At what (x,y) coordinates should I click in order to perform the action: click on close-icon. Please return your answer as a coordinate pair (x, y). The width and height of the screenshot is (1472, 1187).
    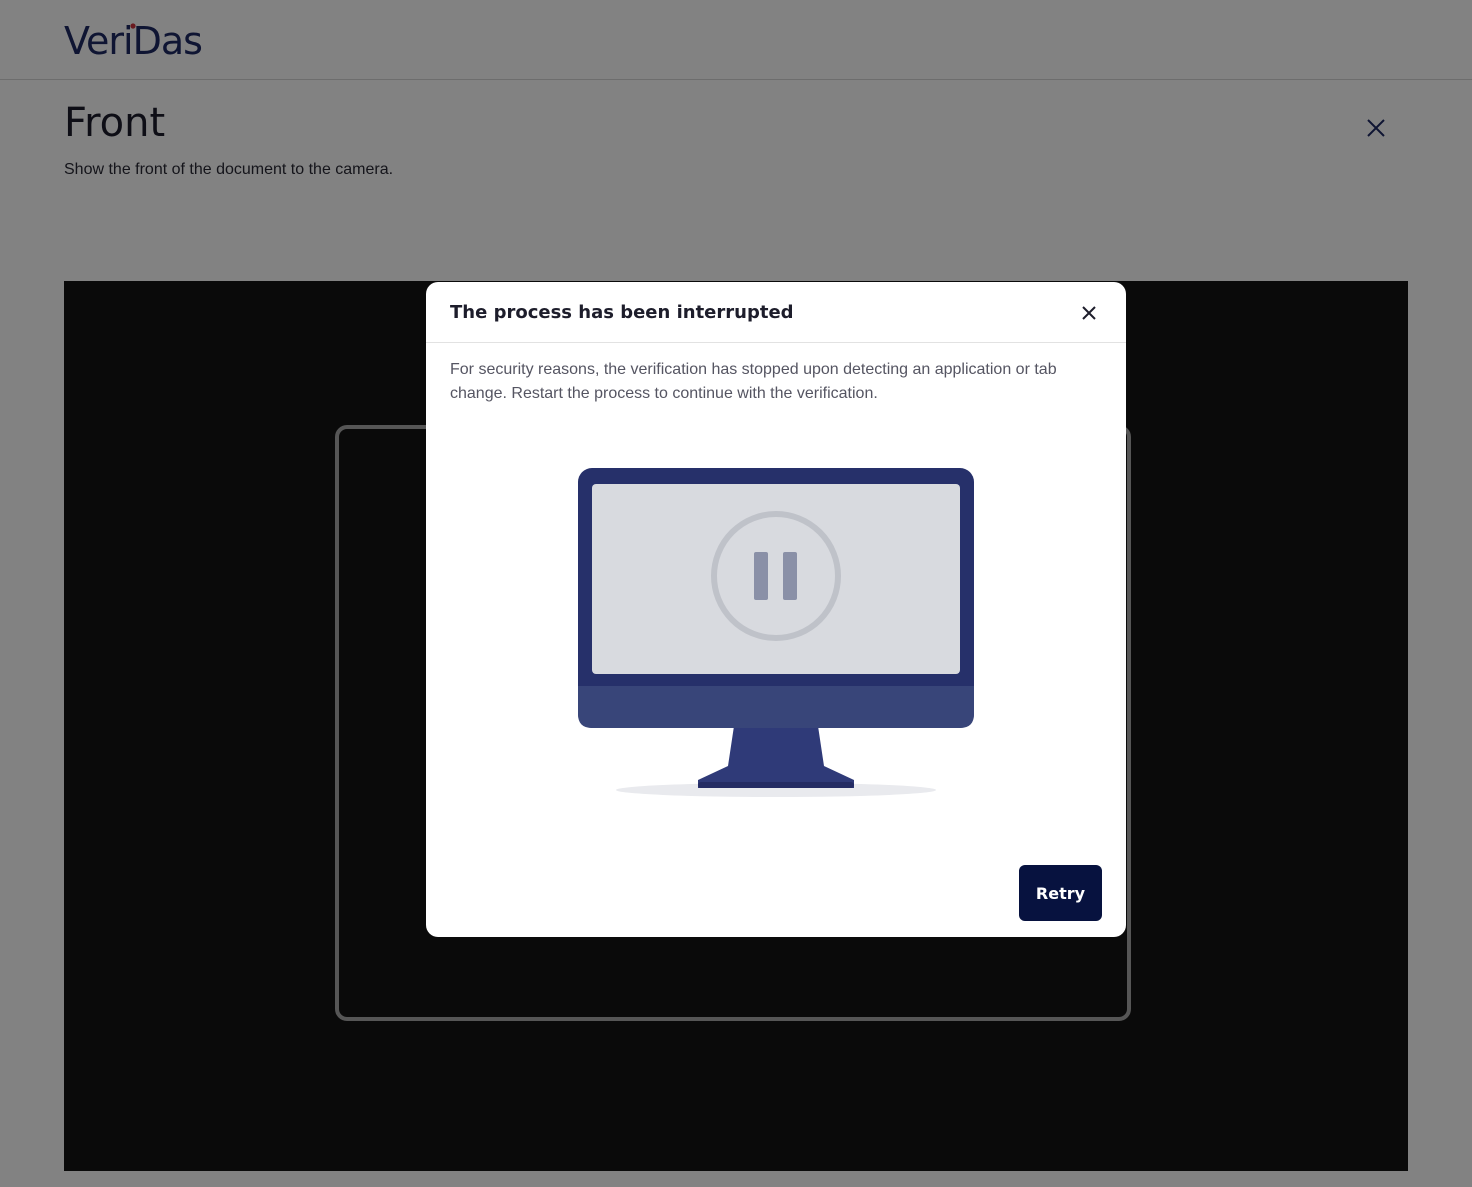
    Looking at the image, I should click on (1089, 313).